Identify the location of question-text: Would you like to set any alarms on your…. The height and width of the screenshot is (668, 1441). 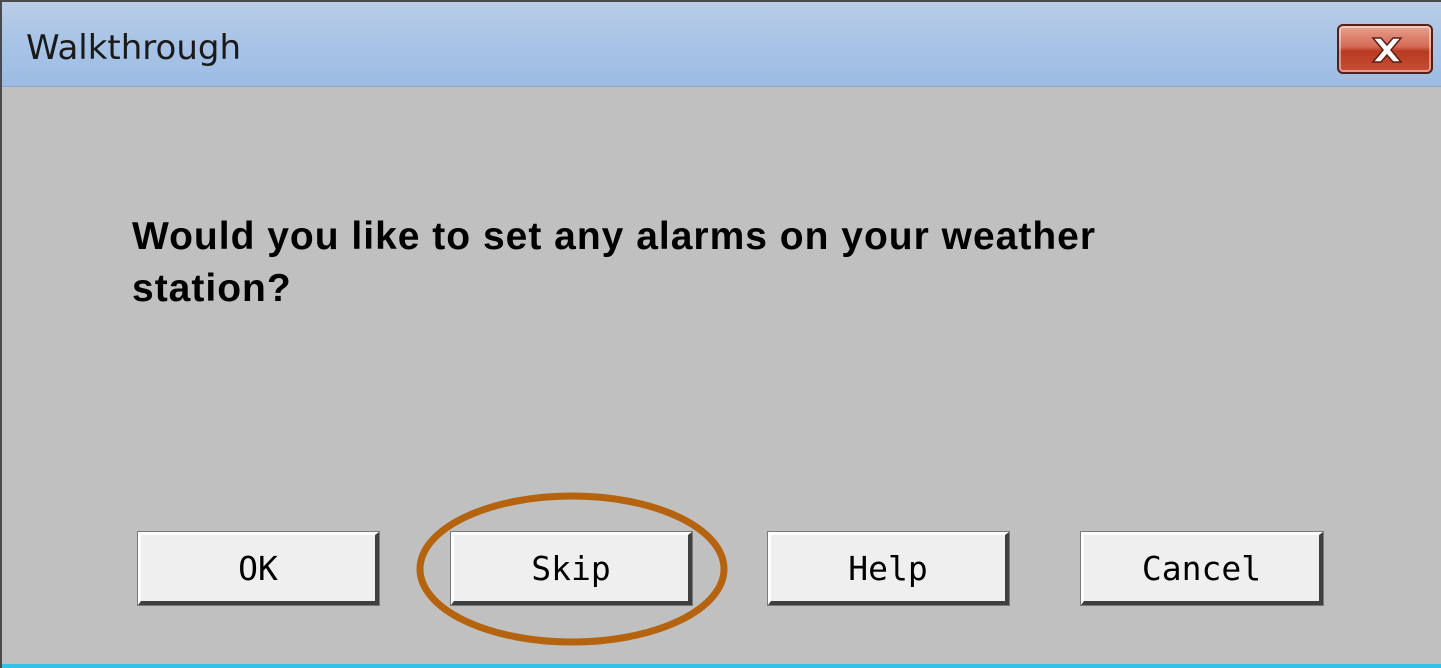
(614, 262).